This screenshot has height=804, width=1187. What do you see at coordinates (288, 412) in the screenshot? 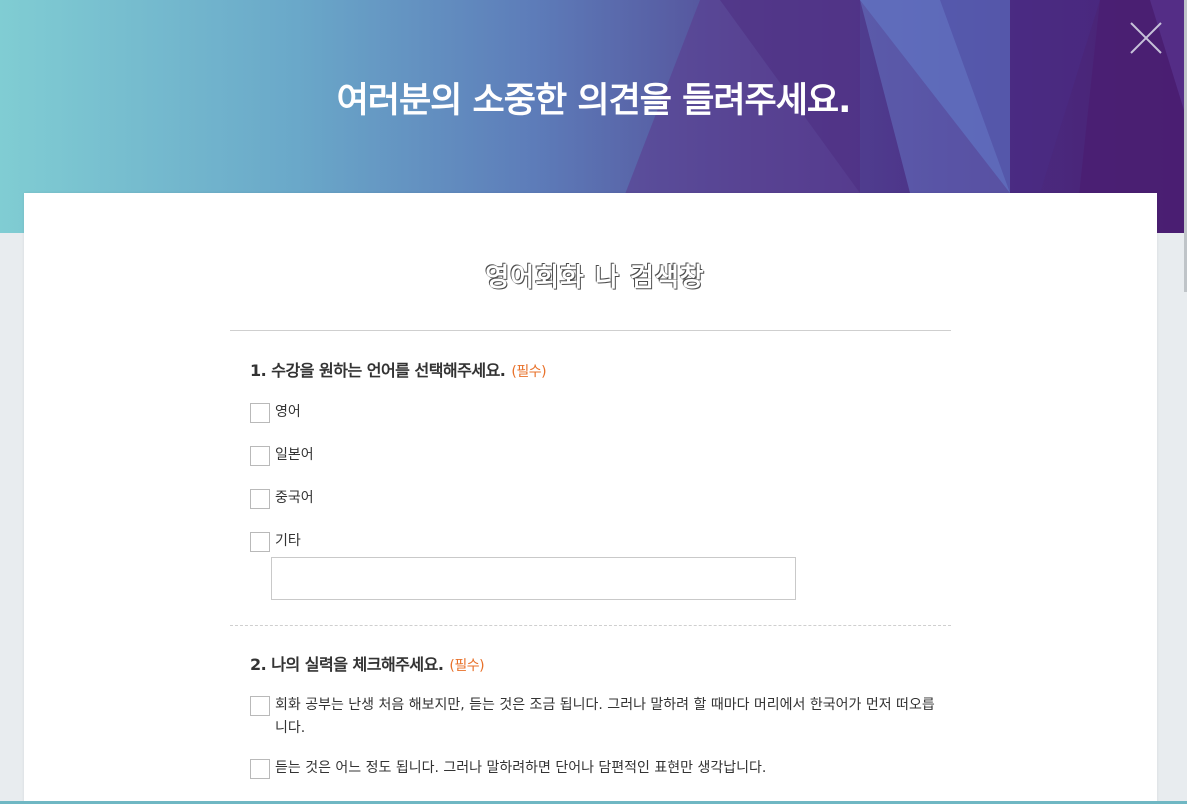
I see `option-label: 영어` at bounding box center [288, 412].